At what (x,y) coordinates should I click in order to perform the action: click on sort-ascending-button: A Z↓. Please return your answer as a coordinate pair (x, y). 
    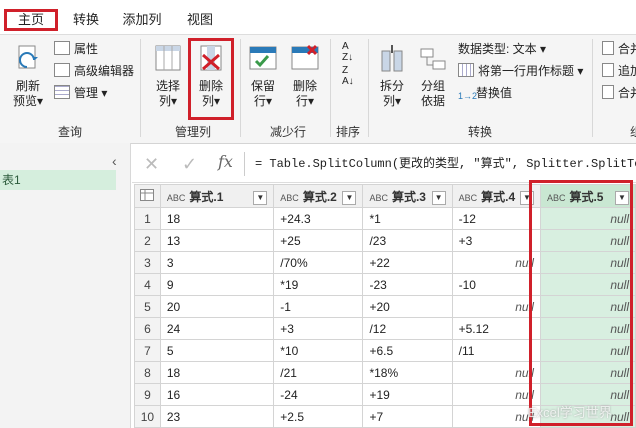
    Looking at the image, I should click on (347, 52).